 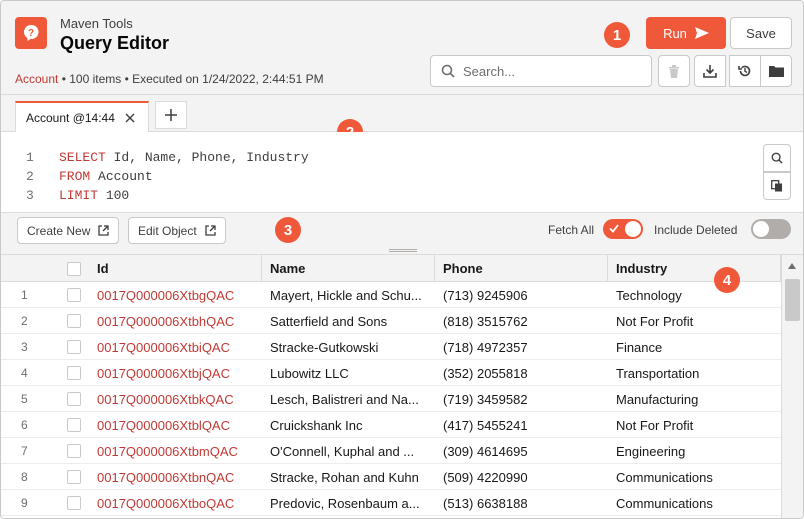 What do you see at coordinates (485, 347) in the screenshot?
I see `phone-cell: (718) 4972357` at bounding box center [485, 347].